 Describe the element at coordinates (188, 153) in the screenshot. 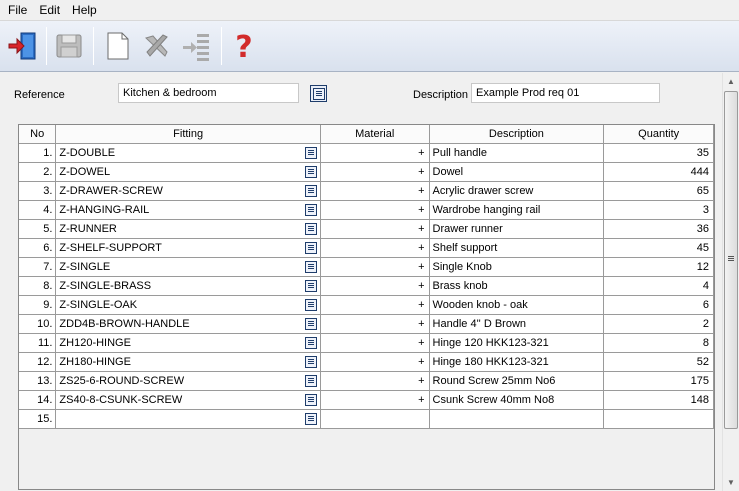

I see `fitting-cell: Z-DOUBLE` at that location.